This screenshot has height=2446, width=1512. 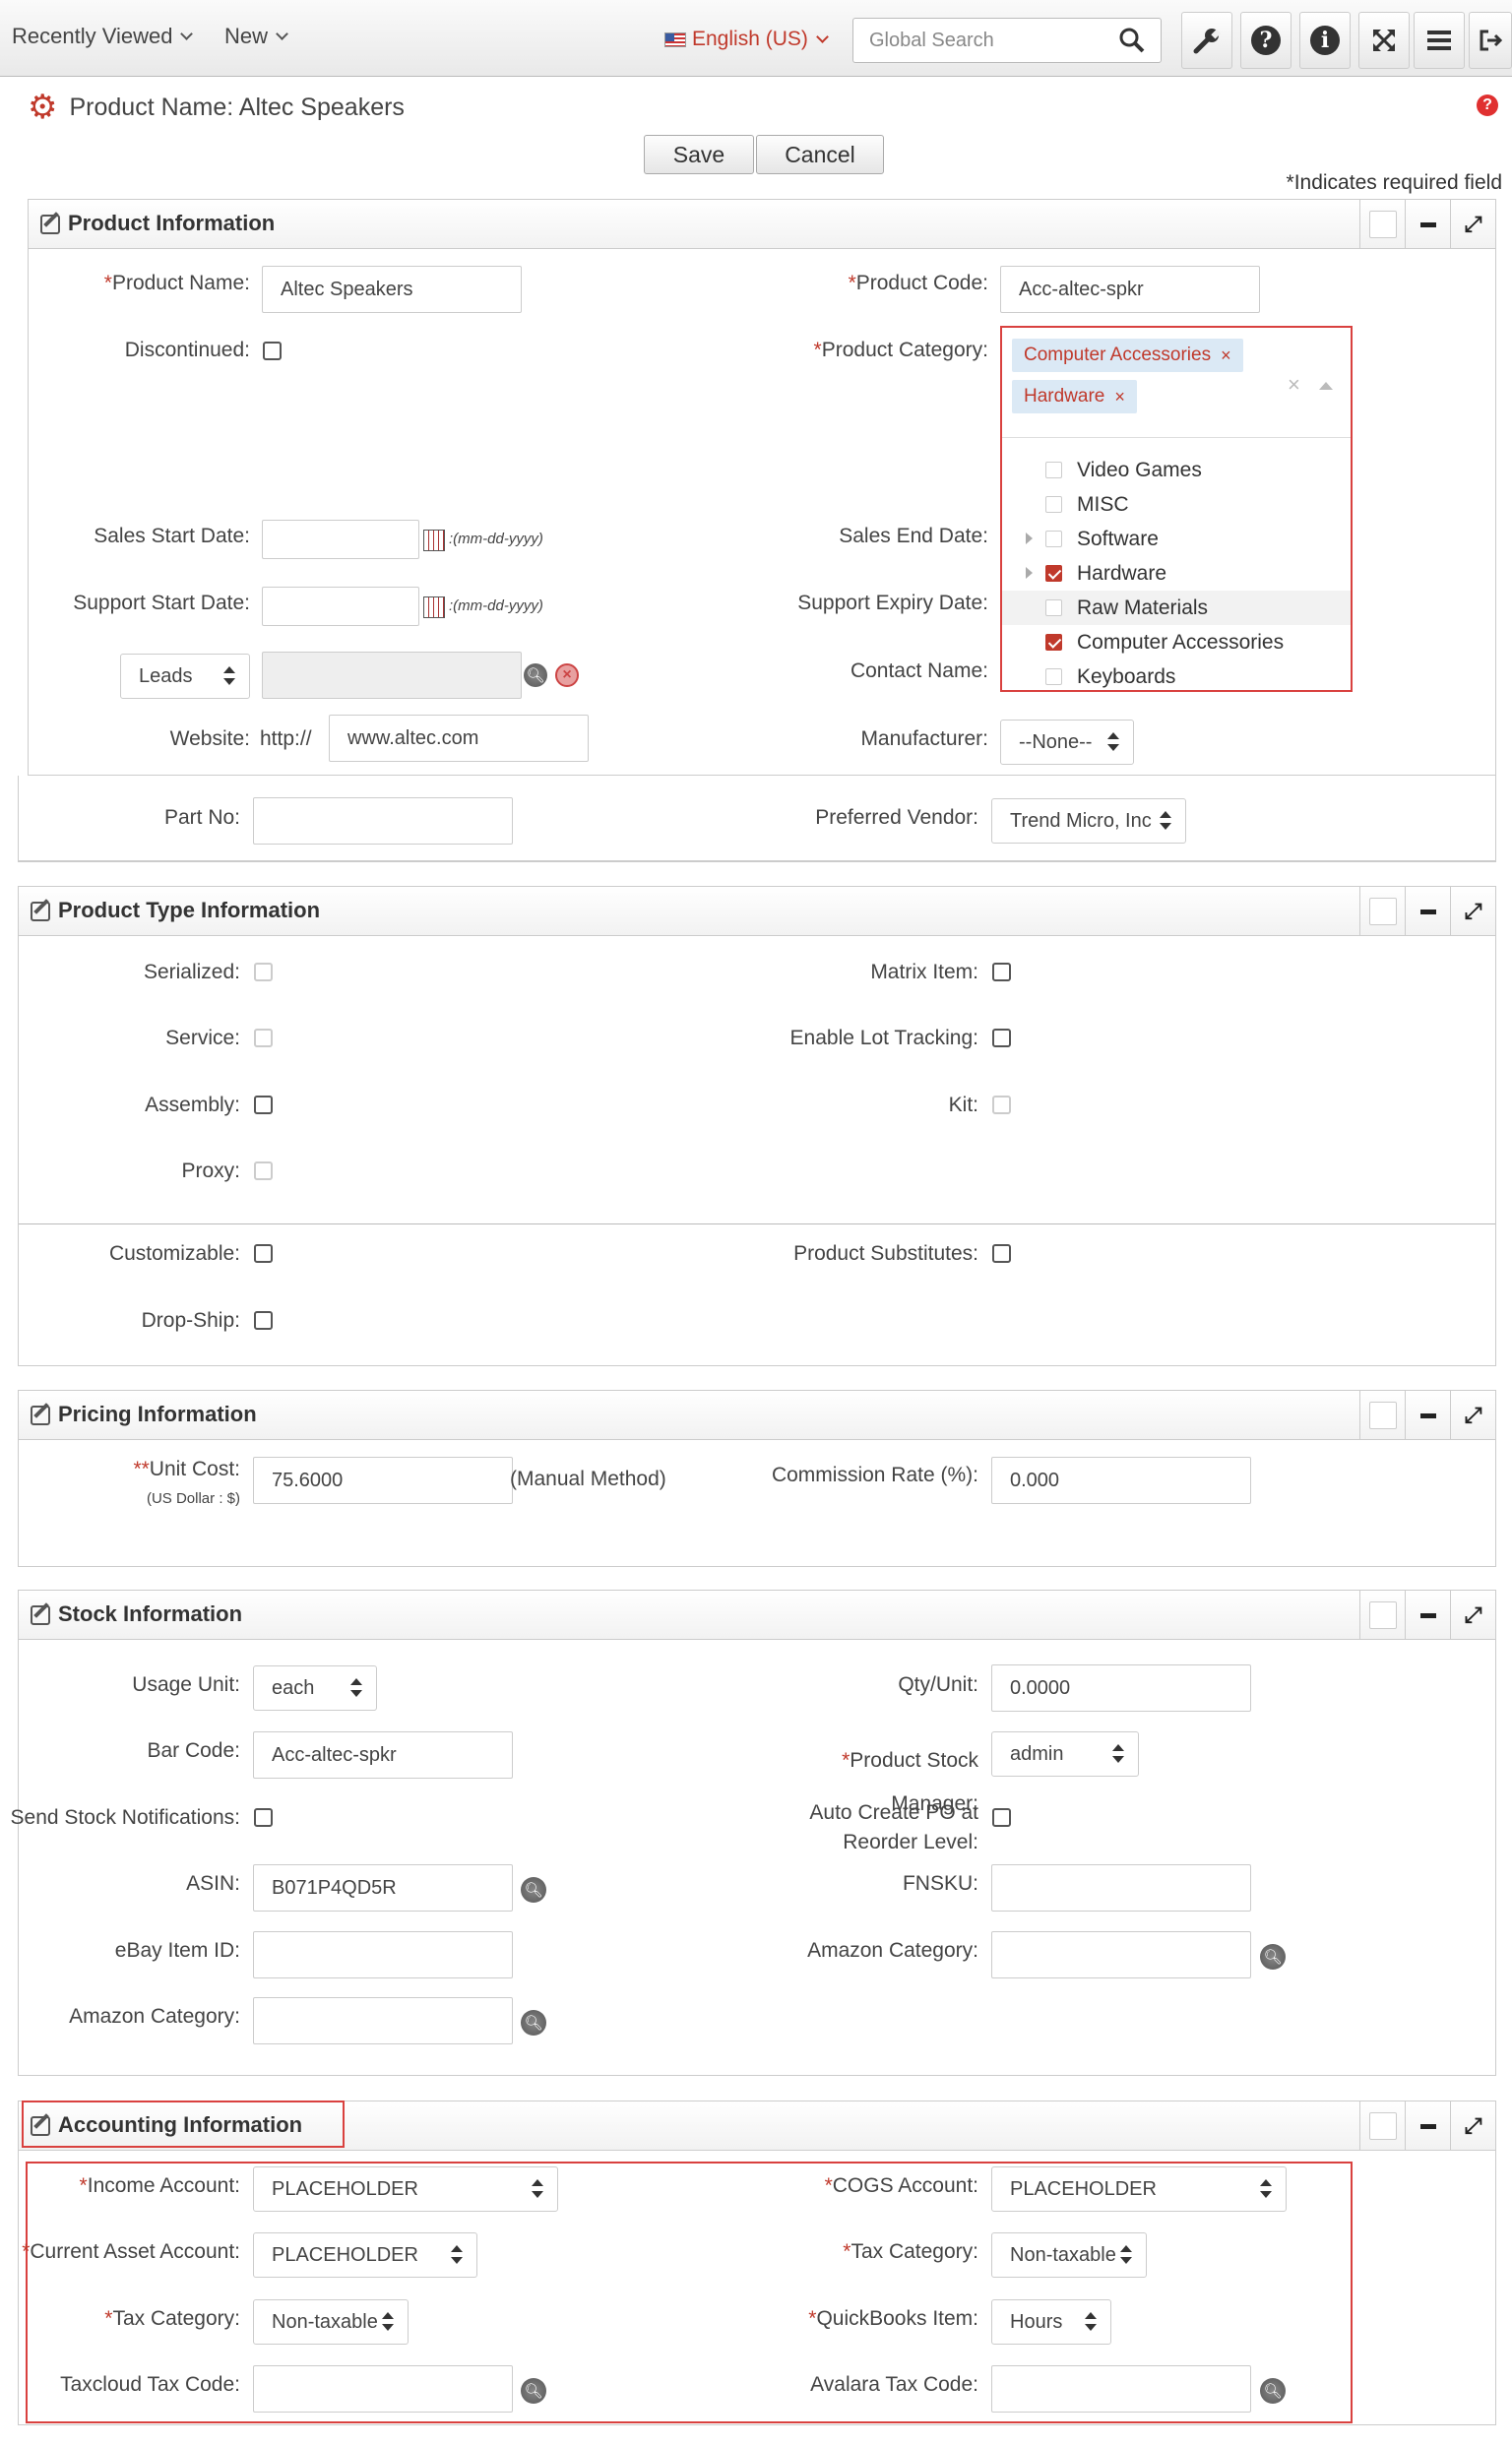 I want to click on category-option: Software, so click(x=1176, y=539).